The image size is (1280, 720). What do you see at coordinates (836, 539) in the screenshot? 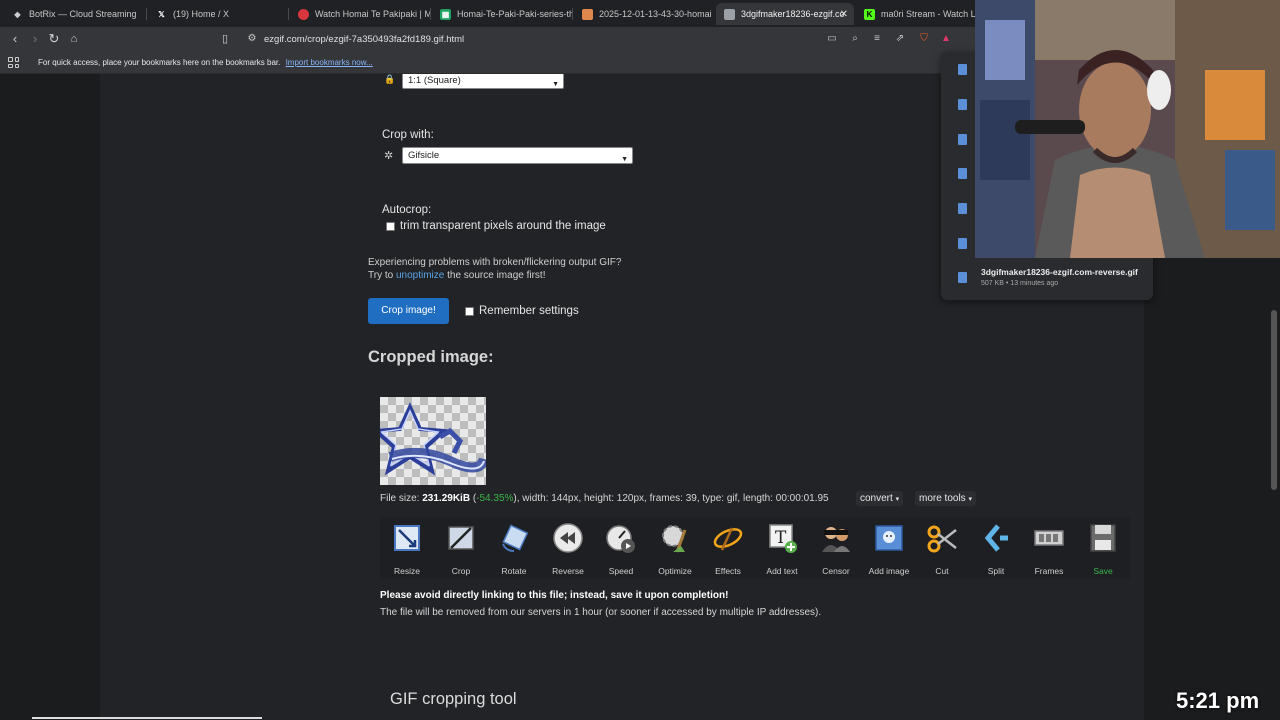
I see `censor-icon` at bounding box center [836, 539].